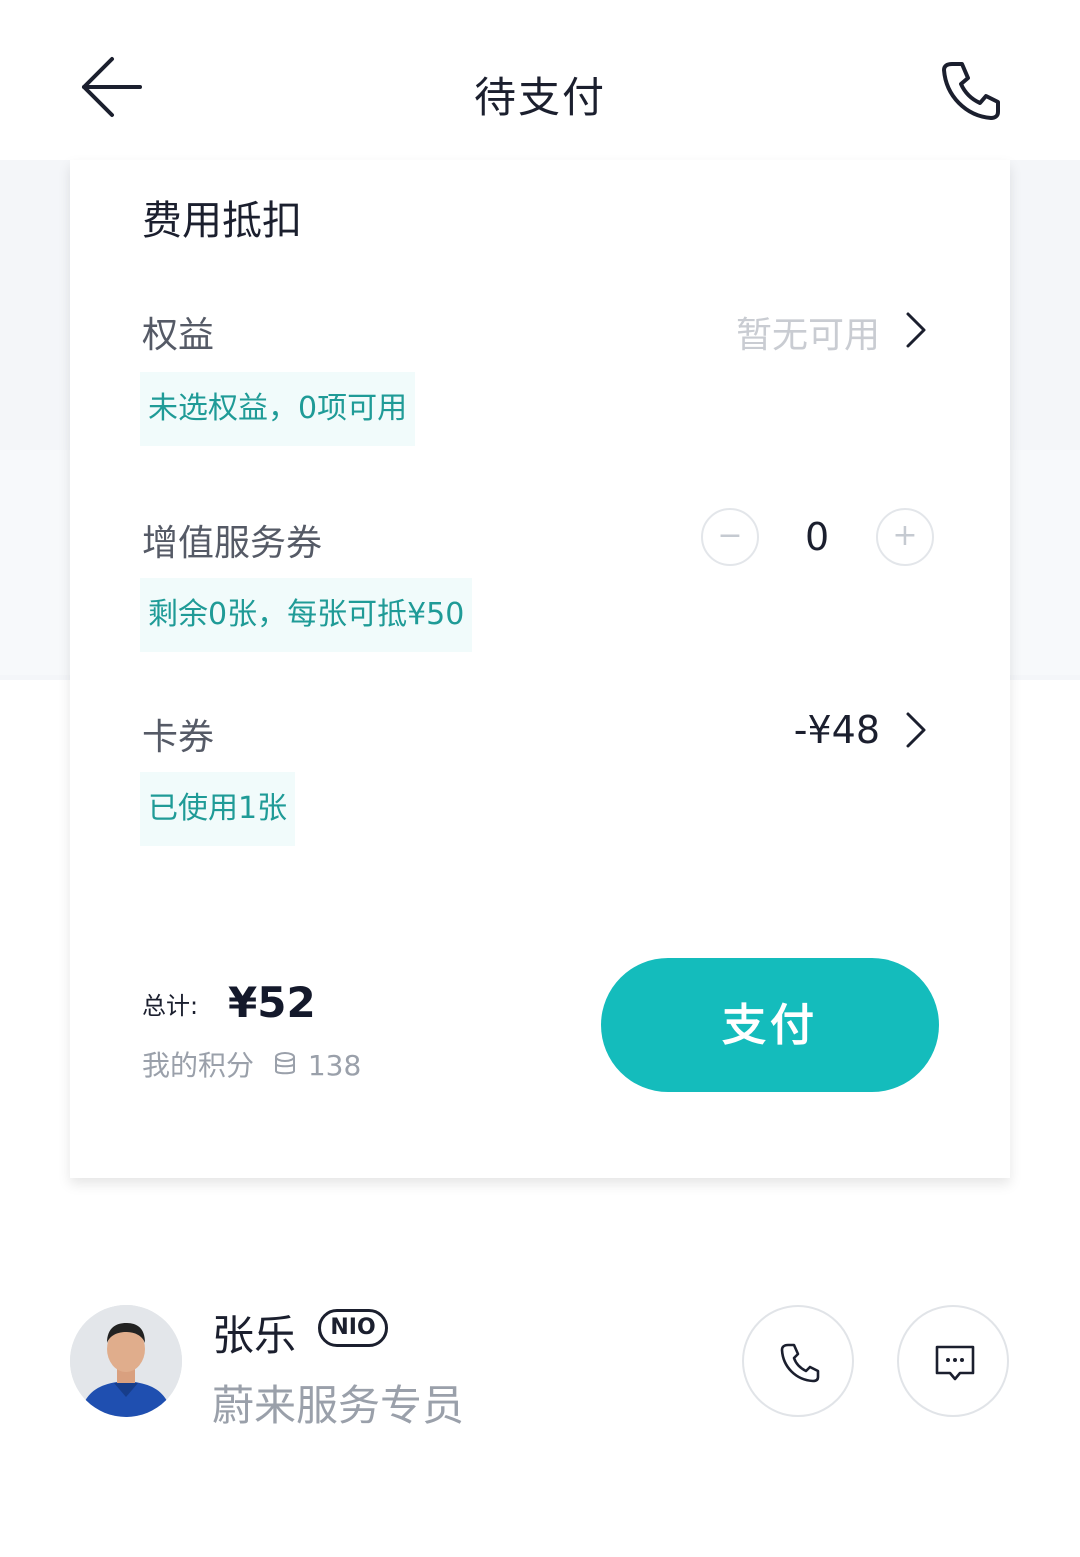  I want to click on coupon-note: 剩余0张，每张可抵¥50, so click(306, 615).